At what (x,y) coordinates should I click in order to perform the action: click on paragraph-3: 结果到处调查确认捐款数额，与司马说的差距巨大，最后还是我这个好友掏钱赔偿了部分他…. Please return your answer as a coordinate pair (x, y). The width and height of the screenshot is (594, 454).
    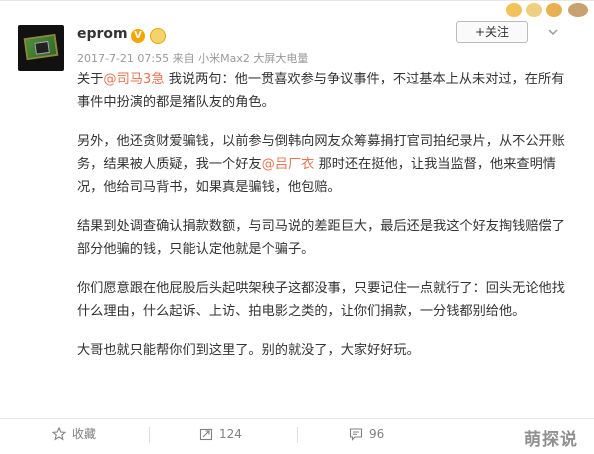
    Looking at the image, I should click on (321, 238).